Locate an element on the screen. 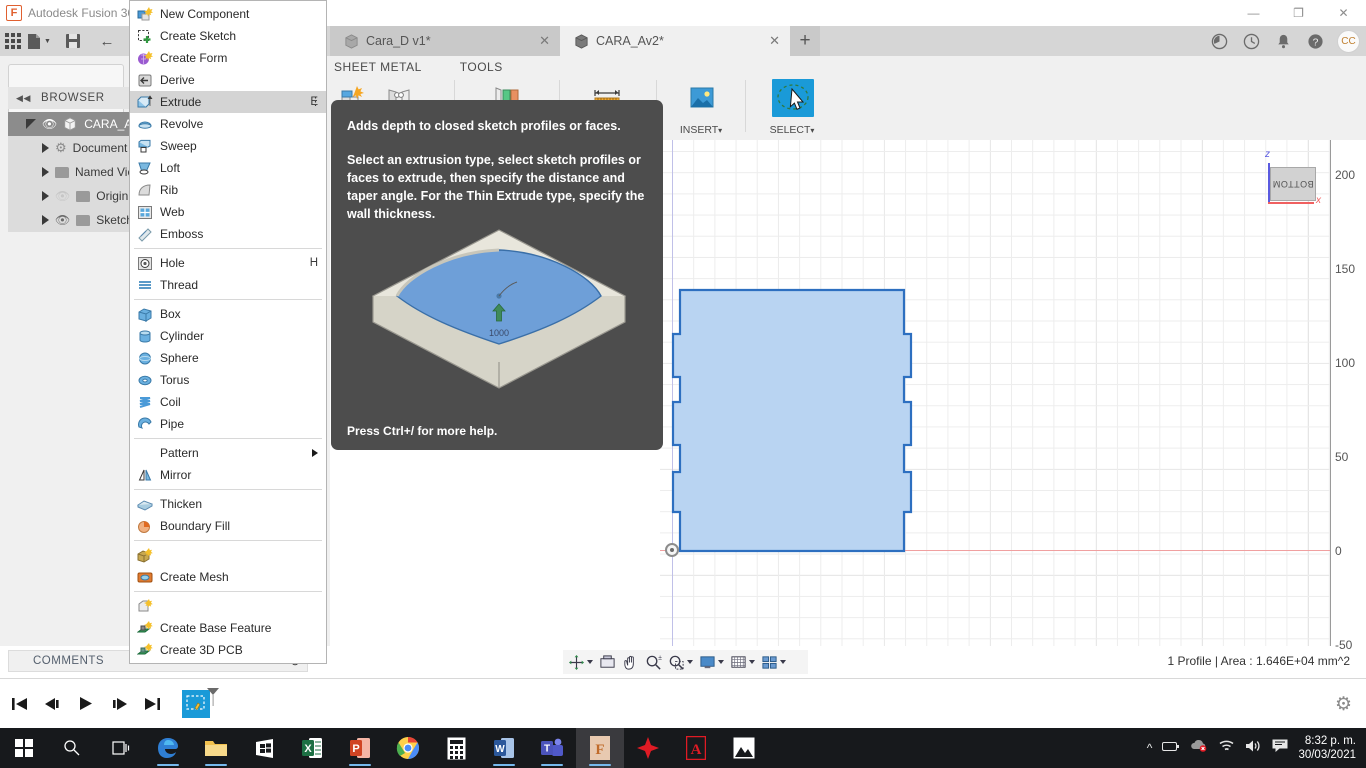  menu-item-pattern: Pattern is located at coordinates (228, 453).